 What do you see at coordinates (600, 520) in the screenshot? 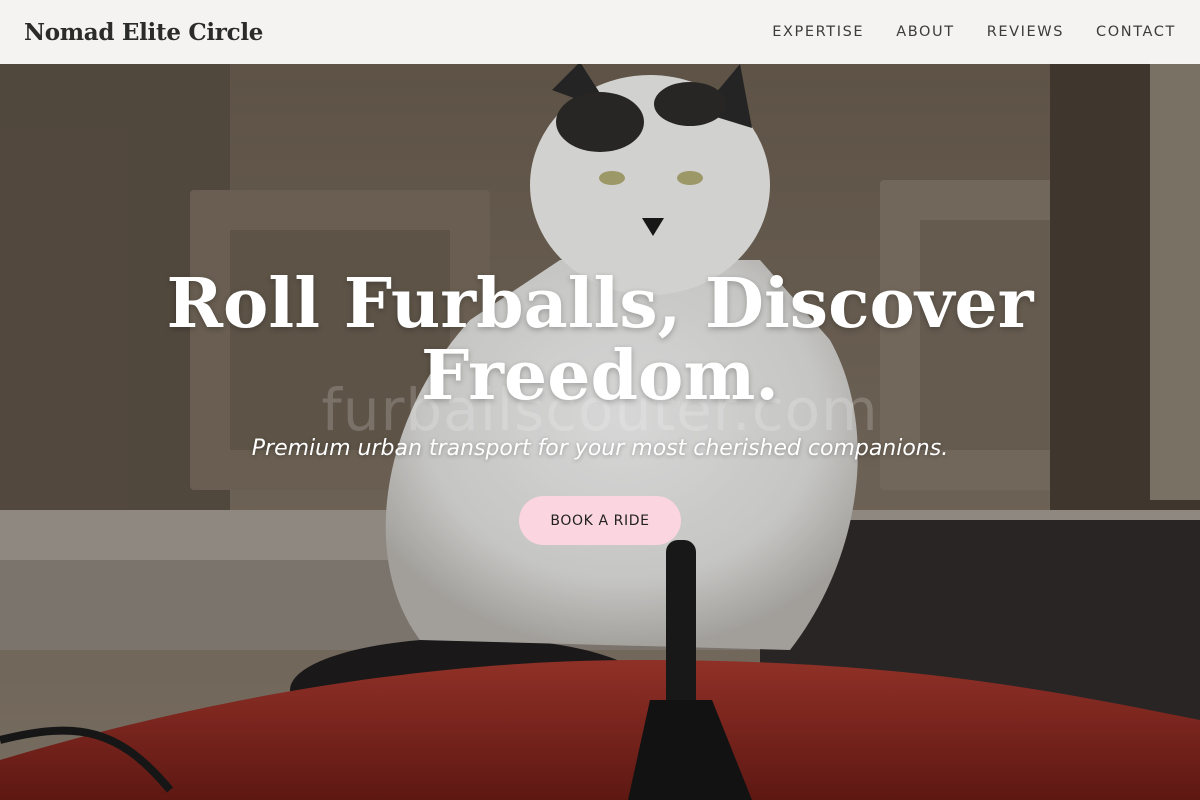
I see `book-a-ride-button: BOOK A RIDE` at bounding box center [600, 520].